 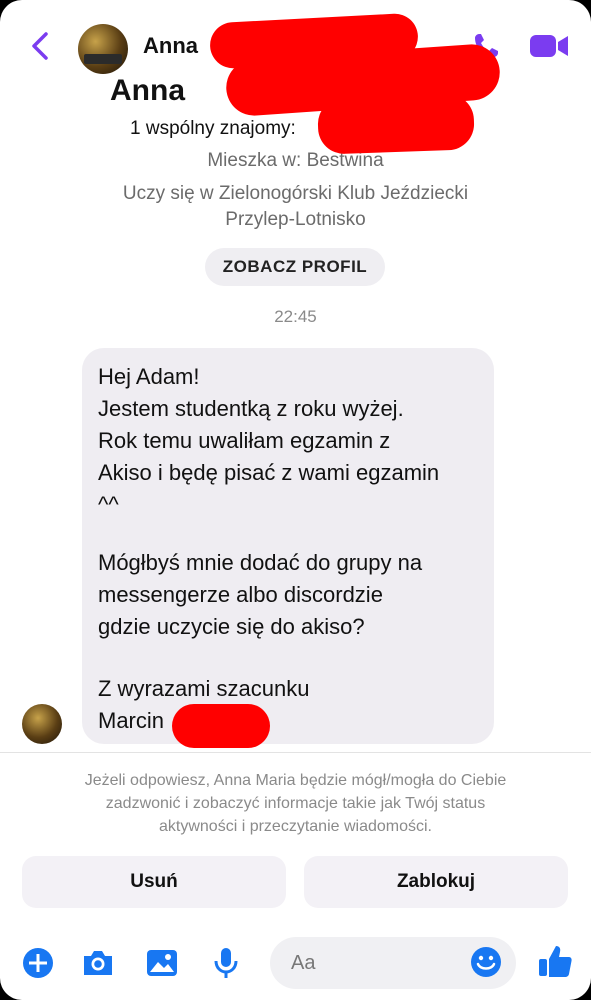 I want to click on chevron-left-icon, so click(x=41, y=46).